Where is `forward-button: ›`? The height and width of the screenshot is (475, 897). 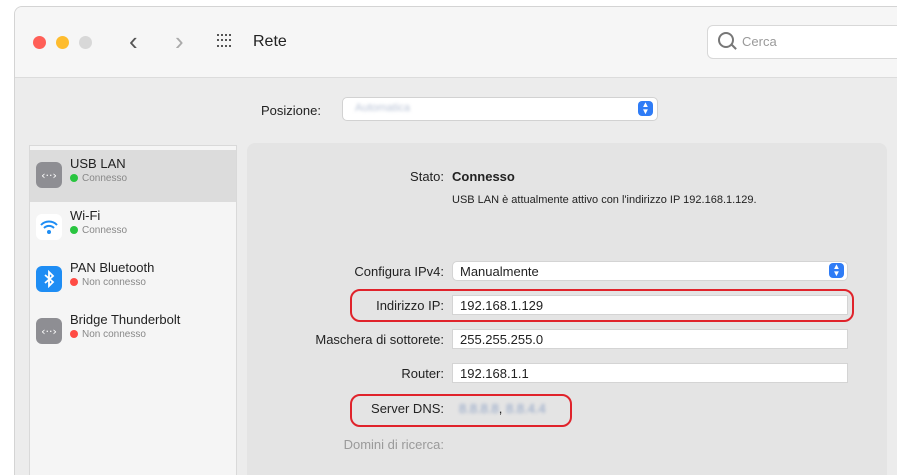
forward-button: › is located at coordinates (179, 41).